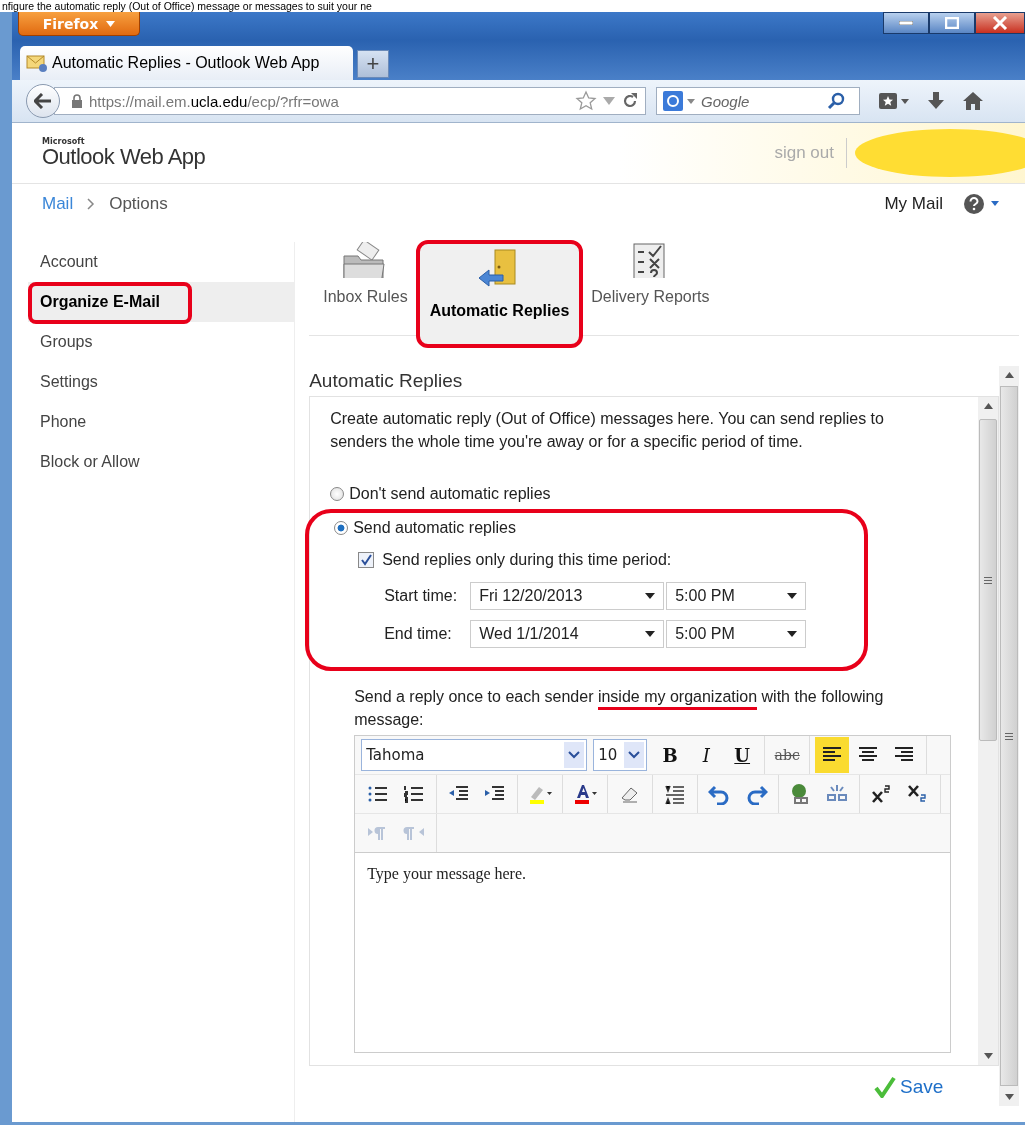 This screenshot has width=1025, height=1125. I want to click on field-label: Start time:, so click(421, 596).